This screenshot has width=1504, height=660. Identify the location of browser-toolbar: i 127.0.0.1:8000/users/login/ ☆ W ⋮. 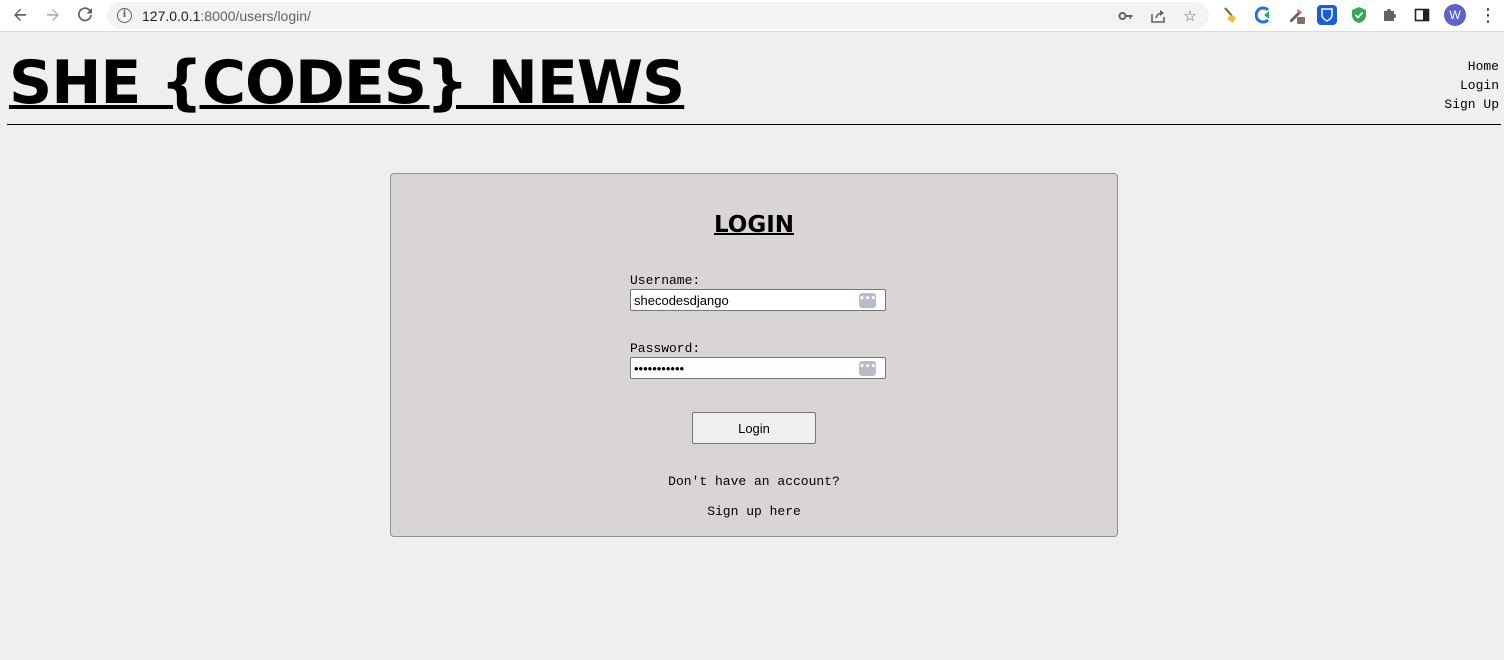
(752, 15).